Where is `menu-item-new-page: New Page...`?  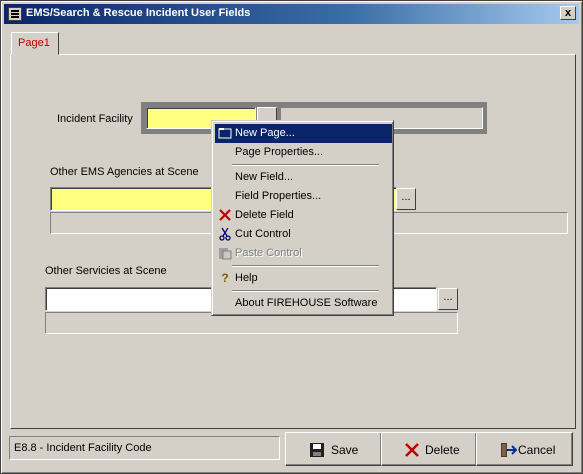
menu-item-new-page: New Page... is located at coordinates (303, 133).